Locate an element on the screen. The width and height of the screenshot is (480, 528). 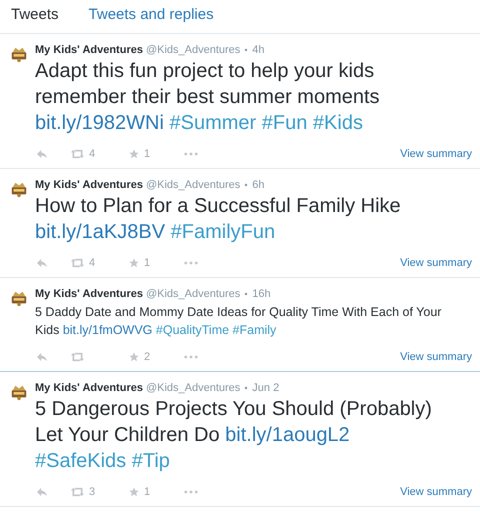
tweet-time: 16h is located at coordinates (261, 294).